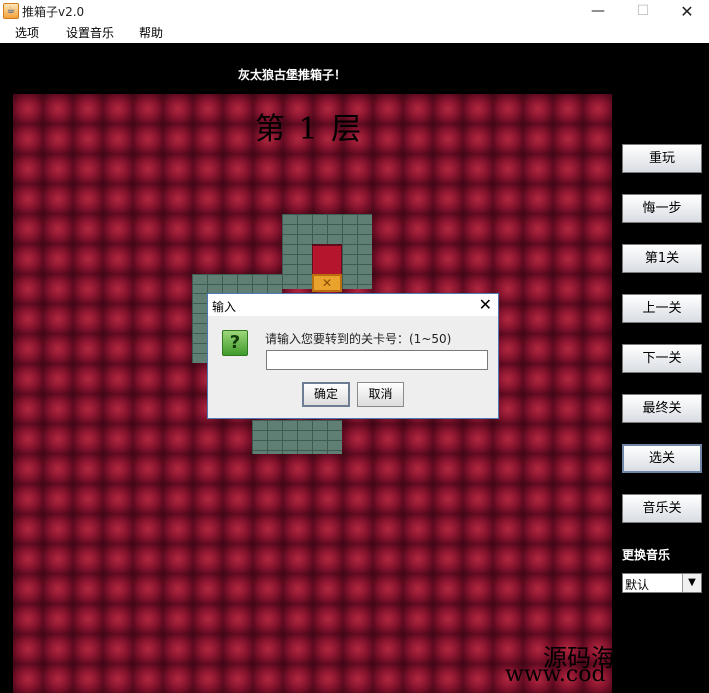 The image size is (709, 693). Describe the element at coordinates (643, 11) in the screenshot. I see `maximize-button: ☐` at that location.